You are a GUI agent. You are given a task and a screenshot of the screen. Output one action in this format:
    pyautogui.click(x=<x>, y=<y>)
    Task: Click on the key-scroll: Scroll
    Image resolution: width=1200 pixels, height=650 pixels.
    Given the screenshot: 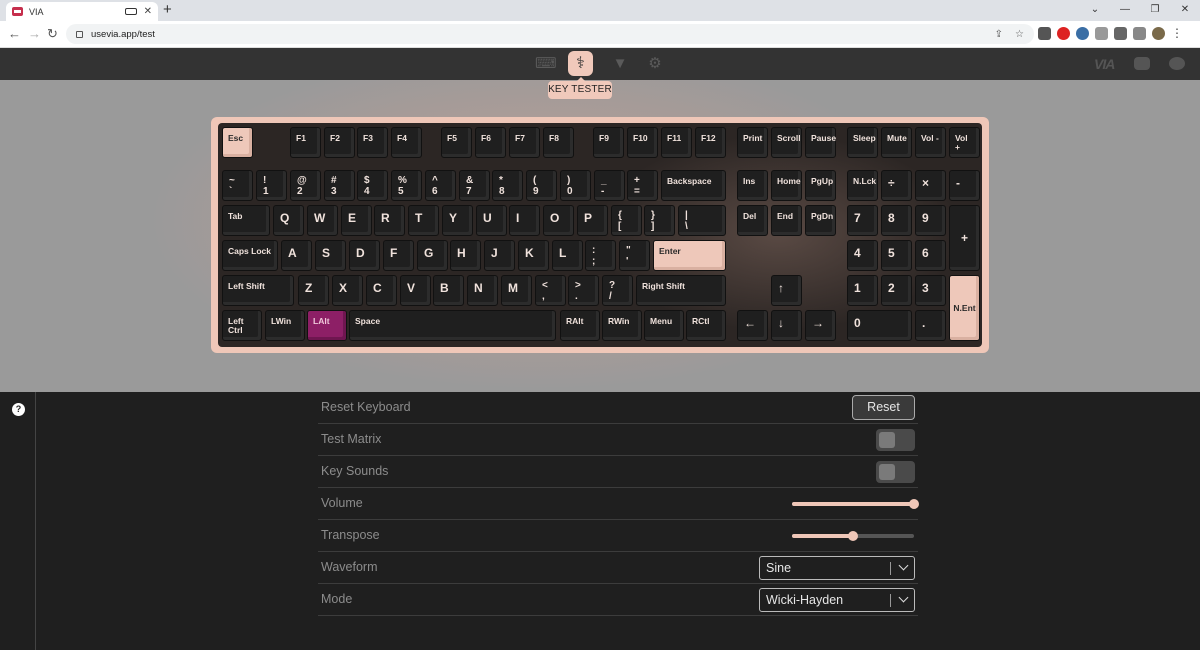 What is the action you would take?
    pyautogui.click(x=786, y=142)
    